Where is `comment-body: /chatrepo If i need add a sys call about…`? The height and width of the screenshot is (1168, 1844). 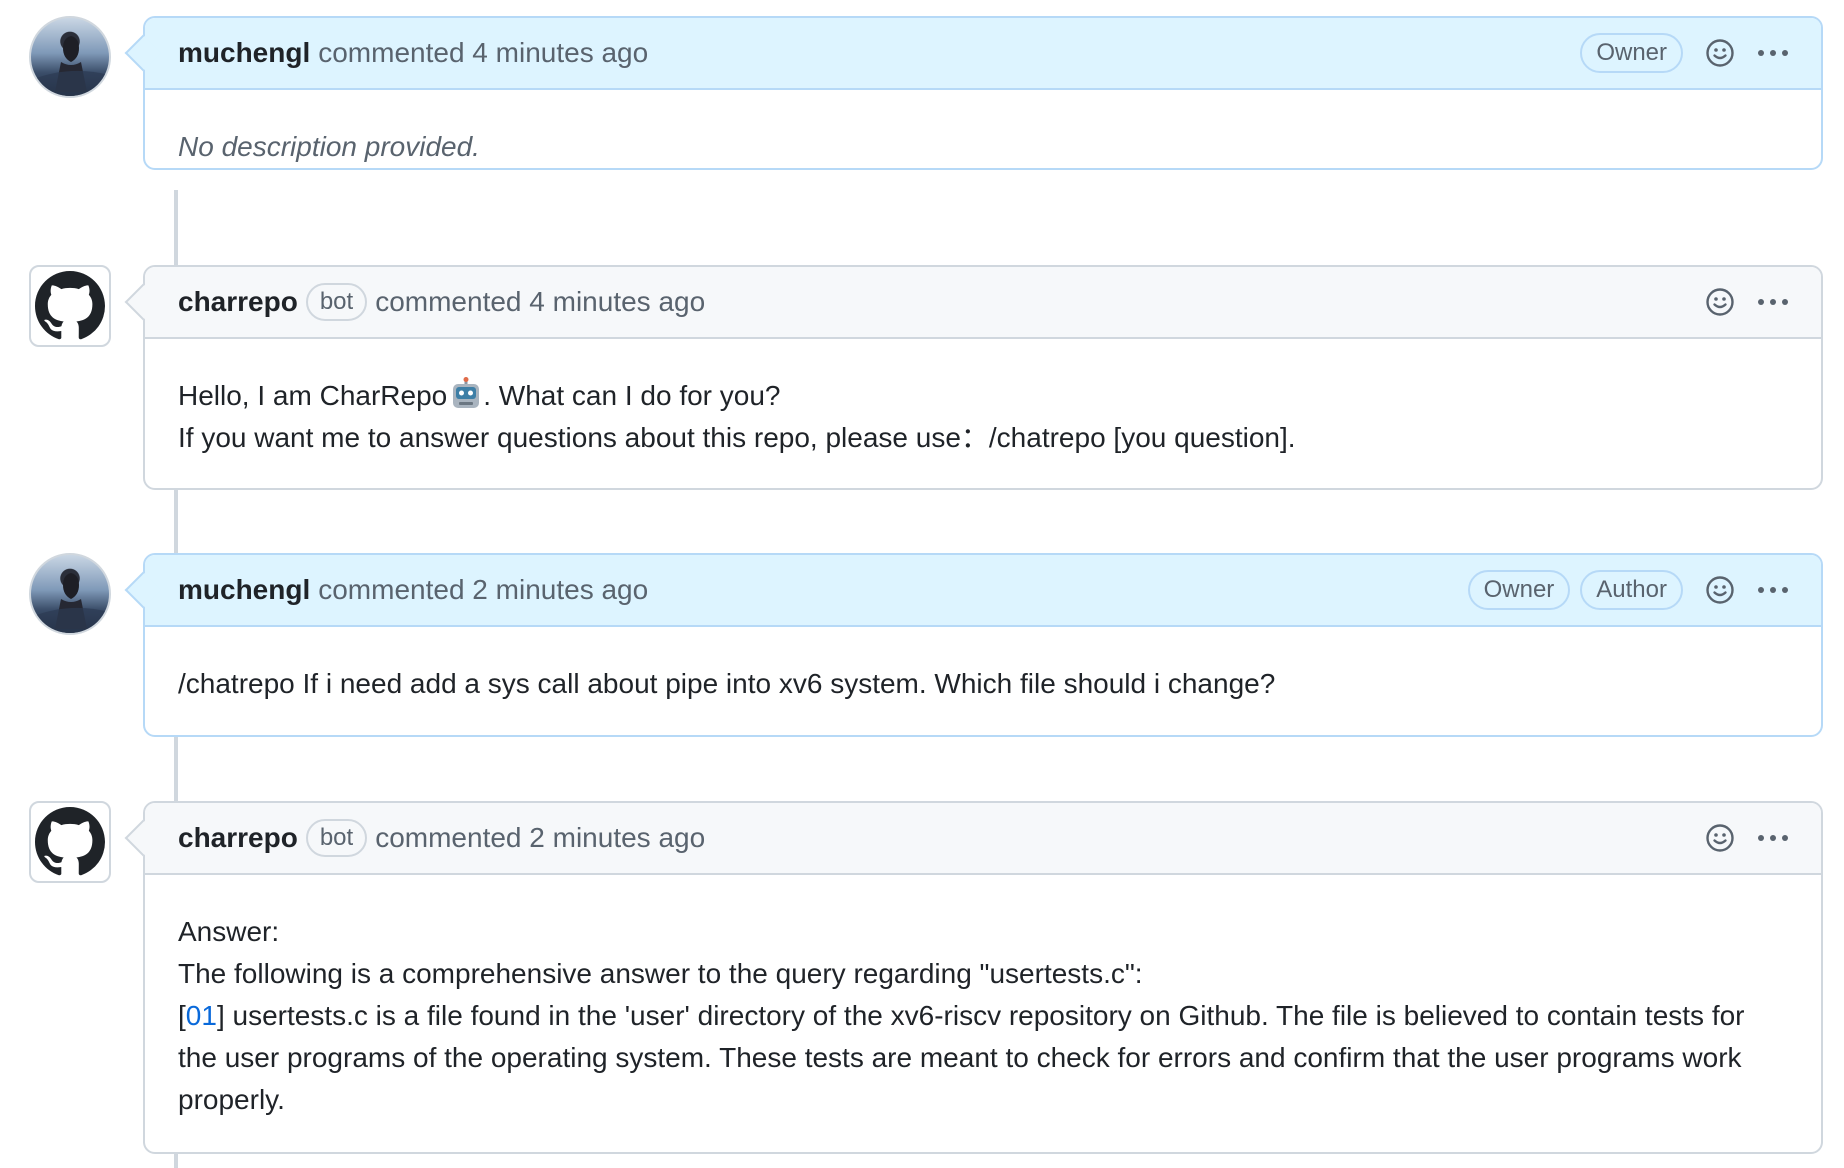 comment-body: /chatrepo If i need add a sys call about… is located at coordinates (983, 683).